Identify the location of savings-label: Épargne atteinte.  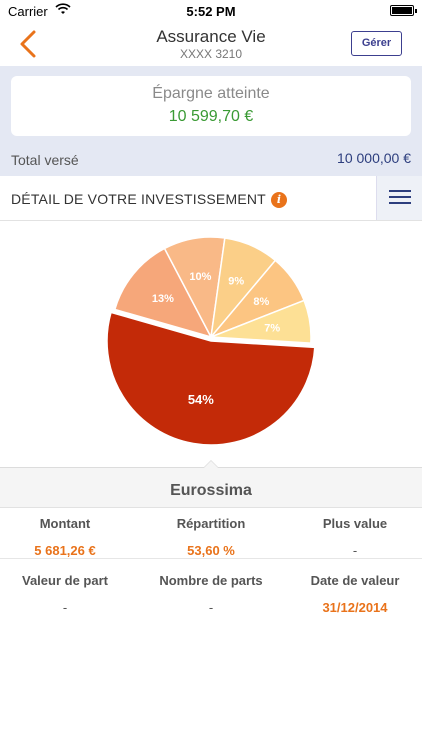
(211, 93).